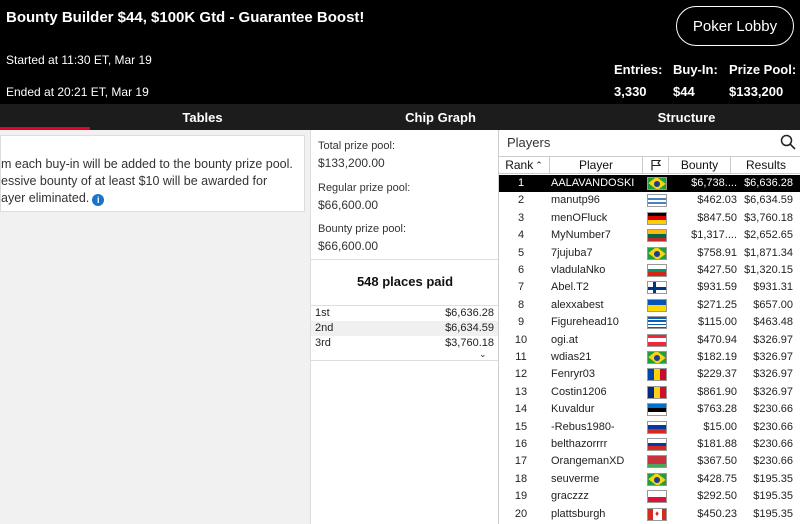 The width and height of the screenshot is (800, 524). What do you see at coordinates (649, 374) in the screenshot?
I see `player-row: 12 Fenryr03 $229.37 $326.97` at bounding box center [649, 374].